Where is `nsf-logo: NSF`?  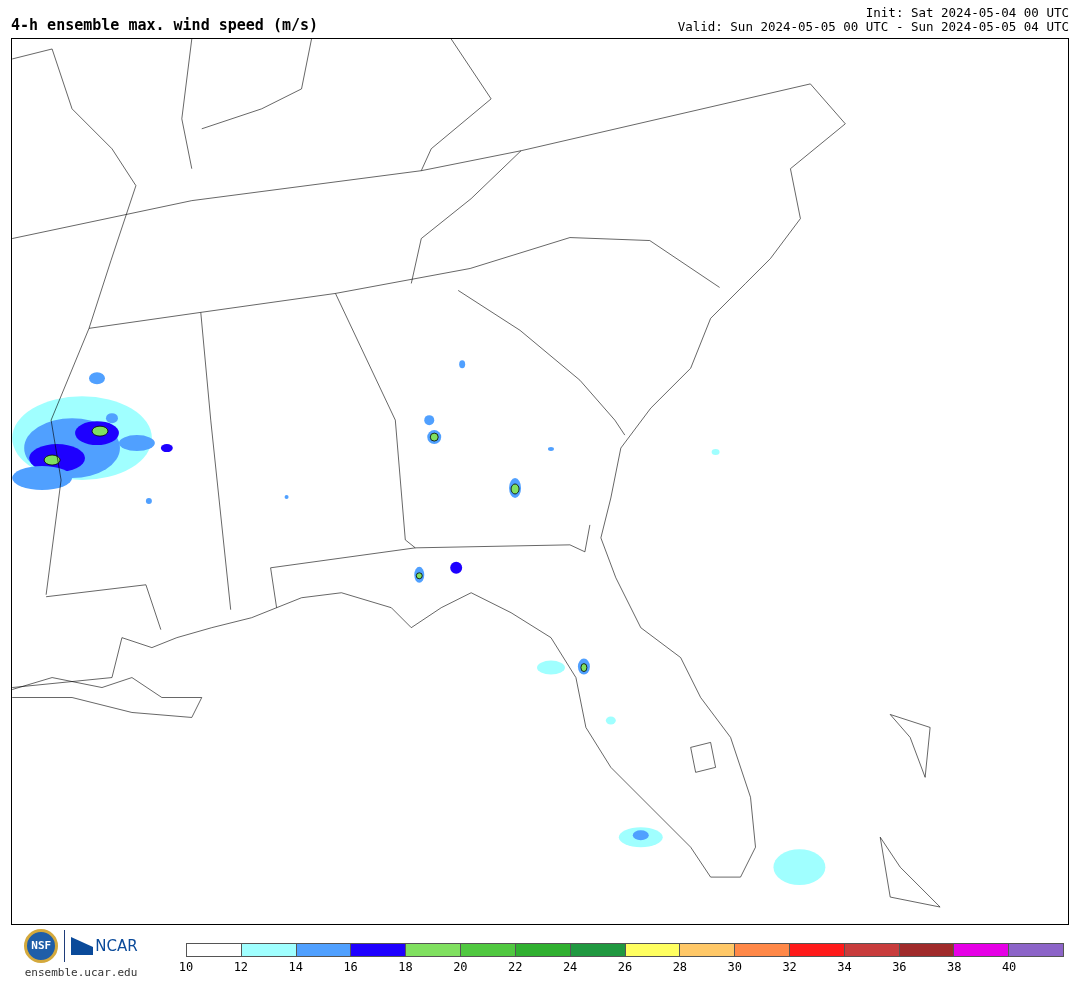
nsf-logo: NSF is located at coordinates (41, 946).